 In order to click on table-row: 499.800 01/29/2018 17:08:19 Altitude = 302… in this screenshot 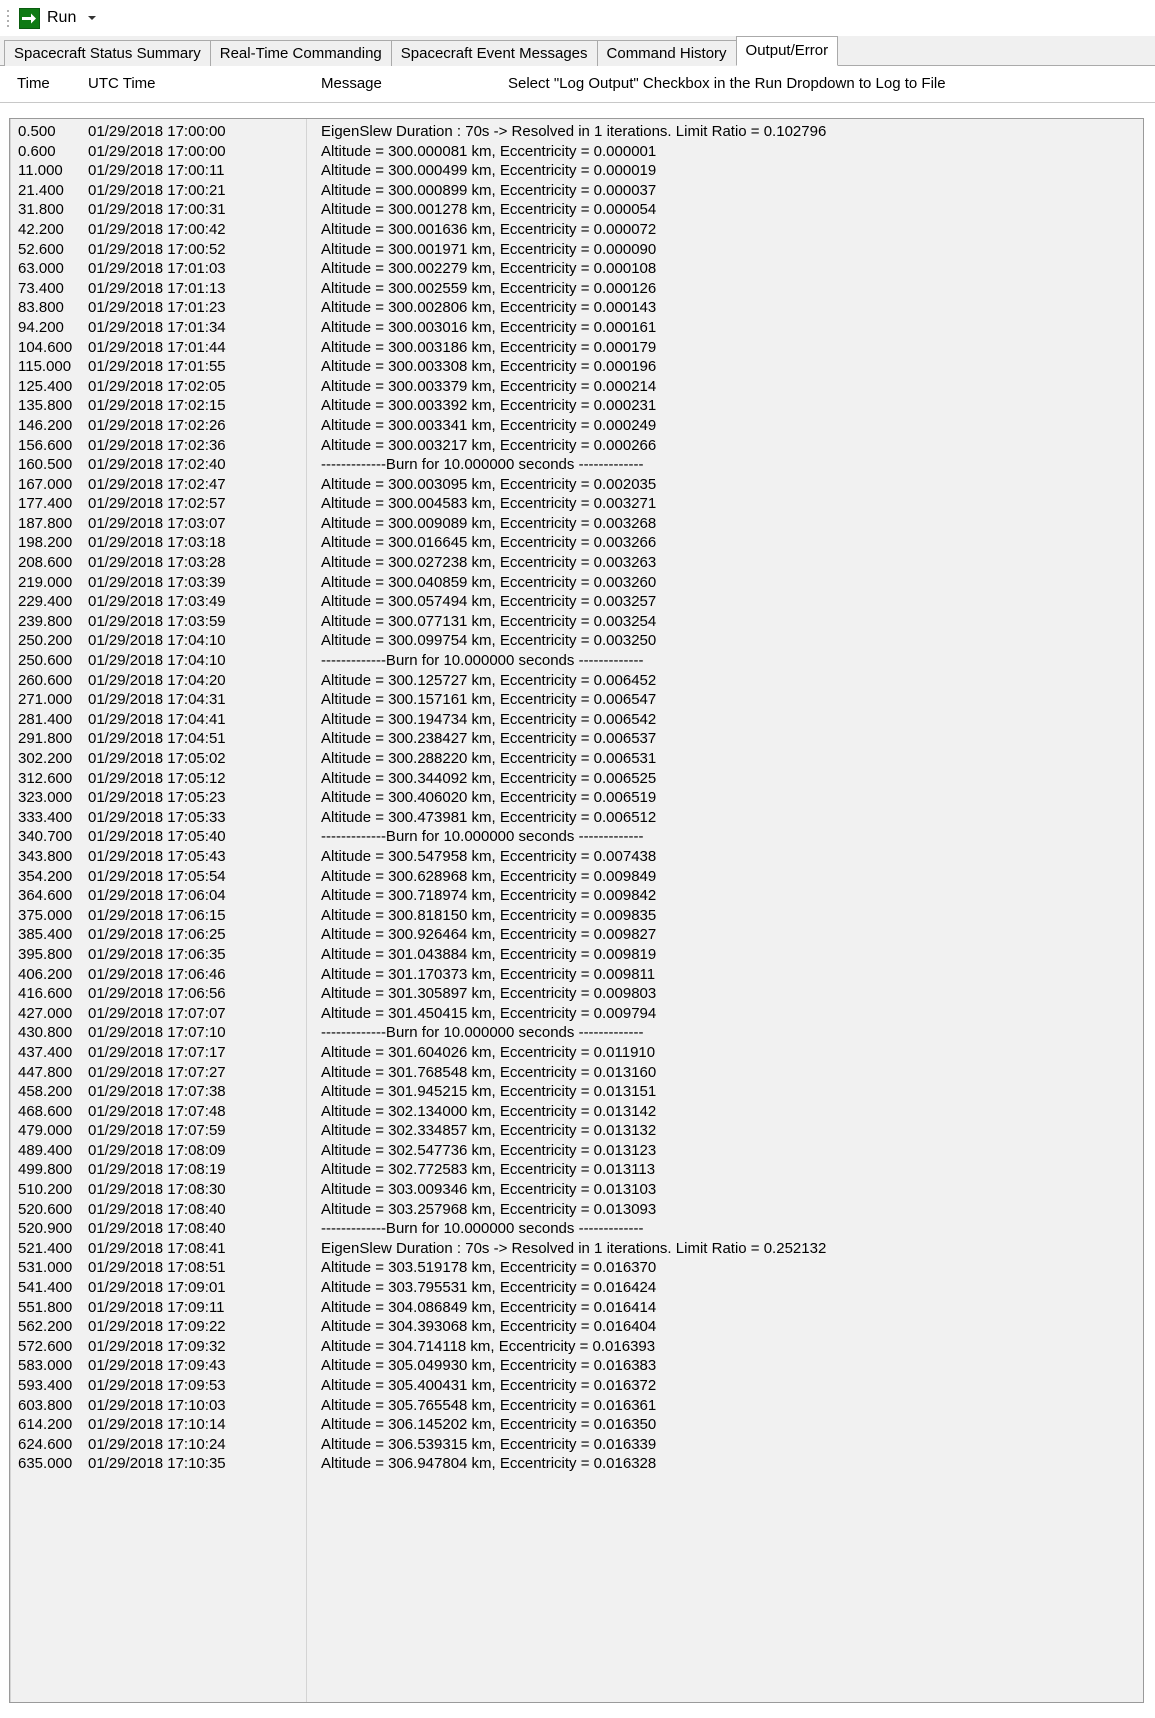, I will do `click(576, 1170)`.